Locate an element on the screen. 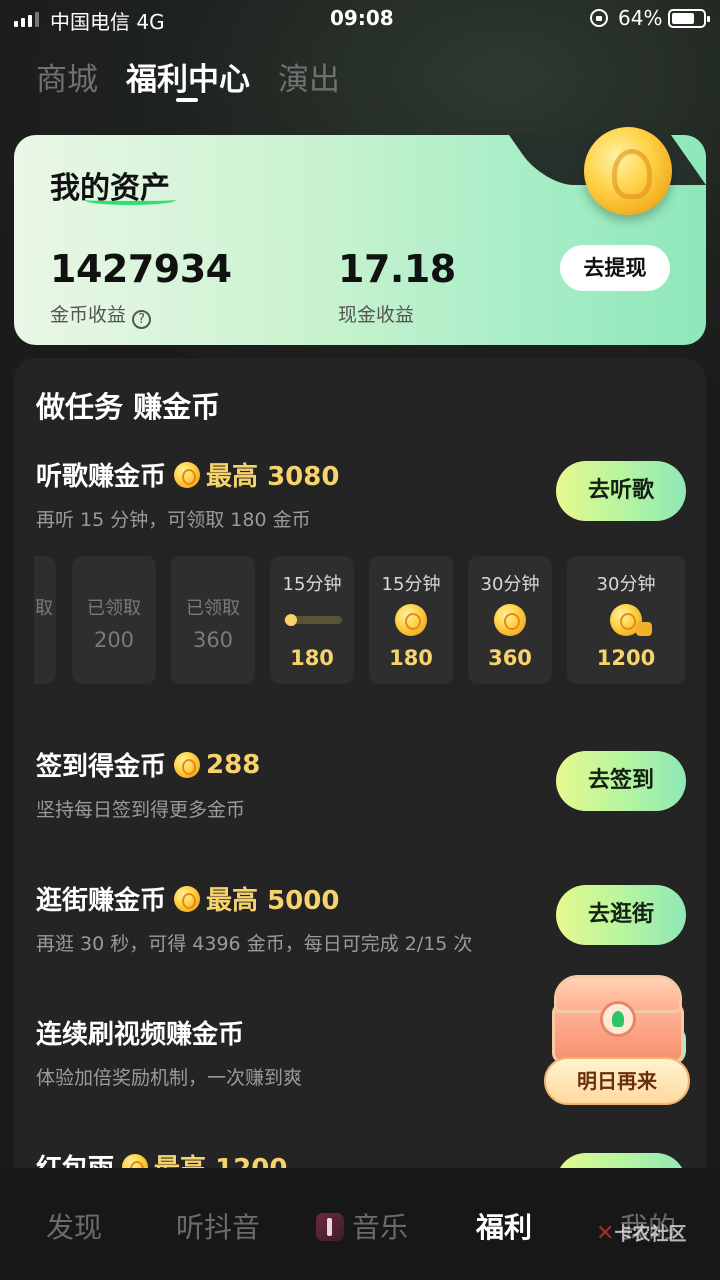  tile-upcoming: 30分钟 360 is located at coordinates (510, 620).